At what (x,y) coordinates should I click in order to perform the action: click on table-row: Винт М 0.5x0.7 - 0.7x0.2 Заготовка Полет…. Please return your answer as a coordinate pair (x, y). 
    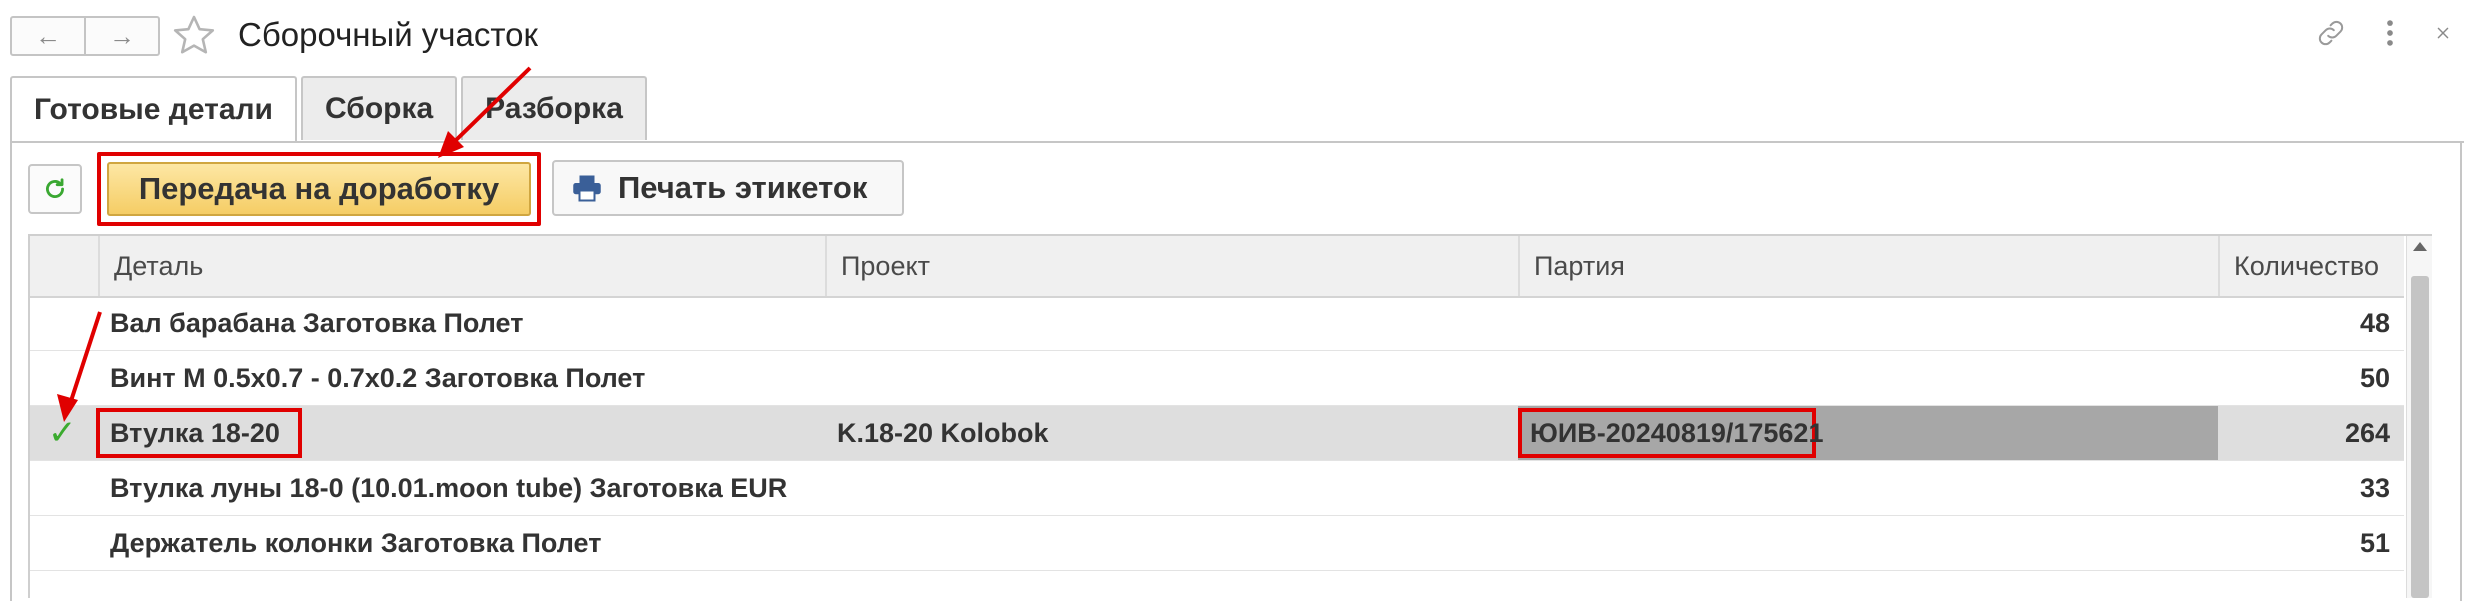
    Looking at the image, I should click on (1217, 378).